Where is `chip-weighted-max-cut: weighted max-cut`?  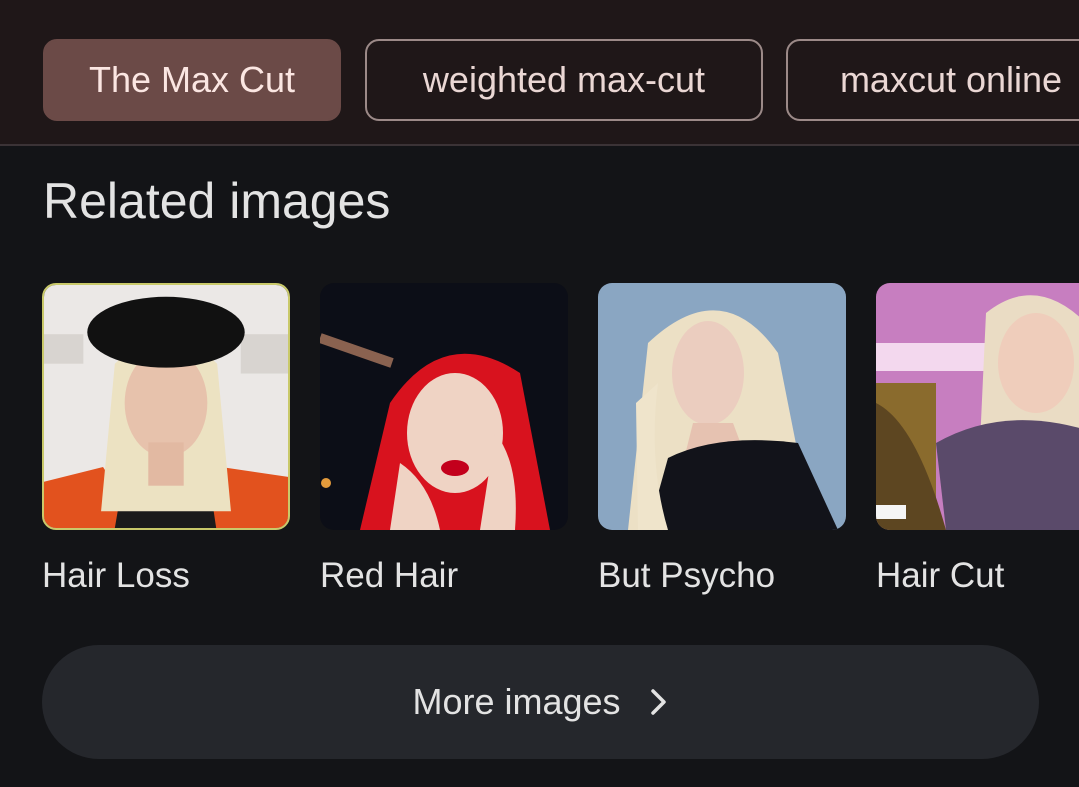 chip-weighted-max-cut: weighted max-cut is located at coordinates (564, 80).